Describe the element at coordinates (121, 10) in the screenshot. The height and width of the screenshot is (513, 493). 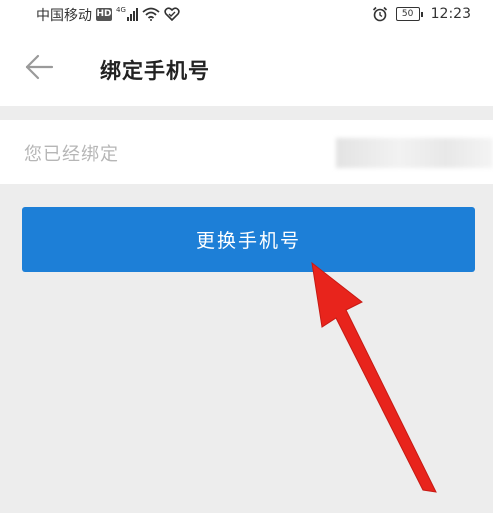
I see `signal-type-label: 4G` at that location.